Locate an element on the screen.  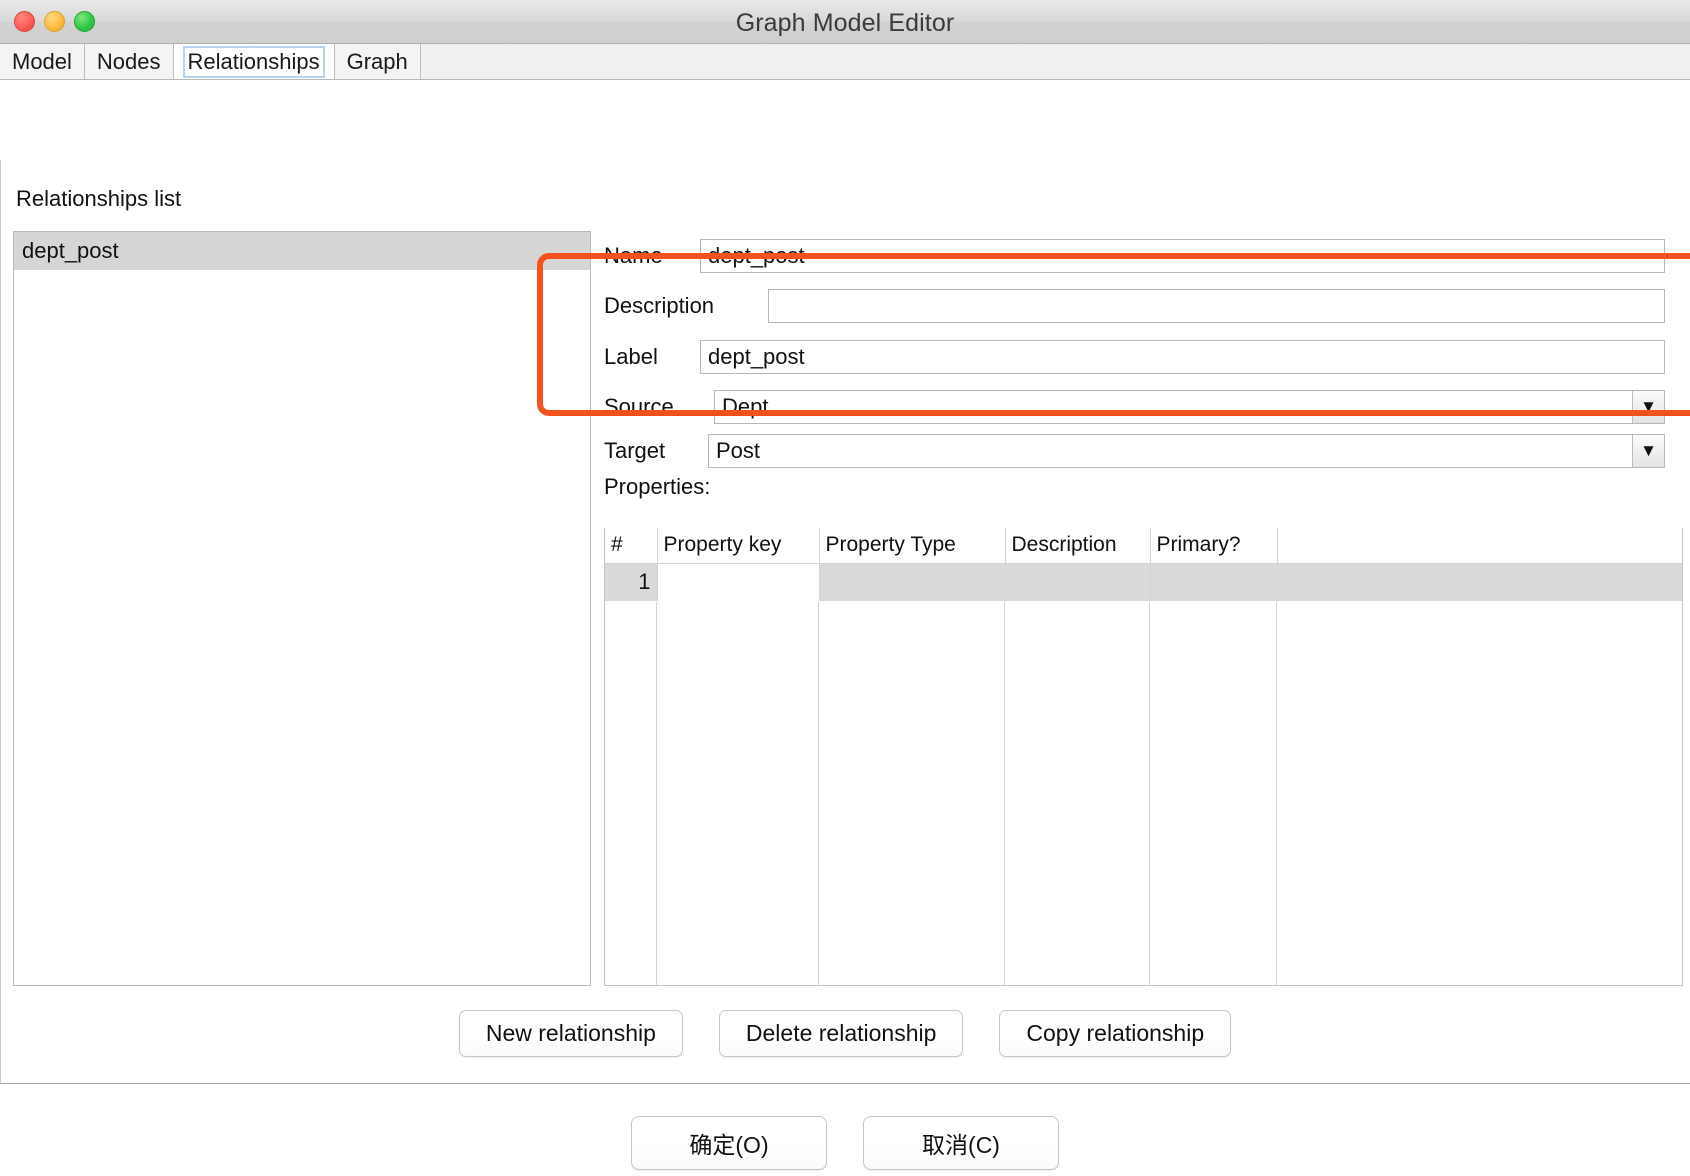
target-row: Target Post ▼ is located at coordinates (1143, 451).